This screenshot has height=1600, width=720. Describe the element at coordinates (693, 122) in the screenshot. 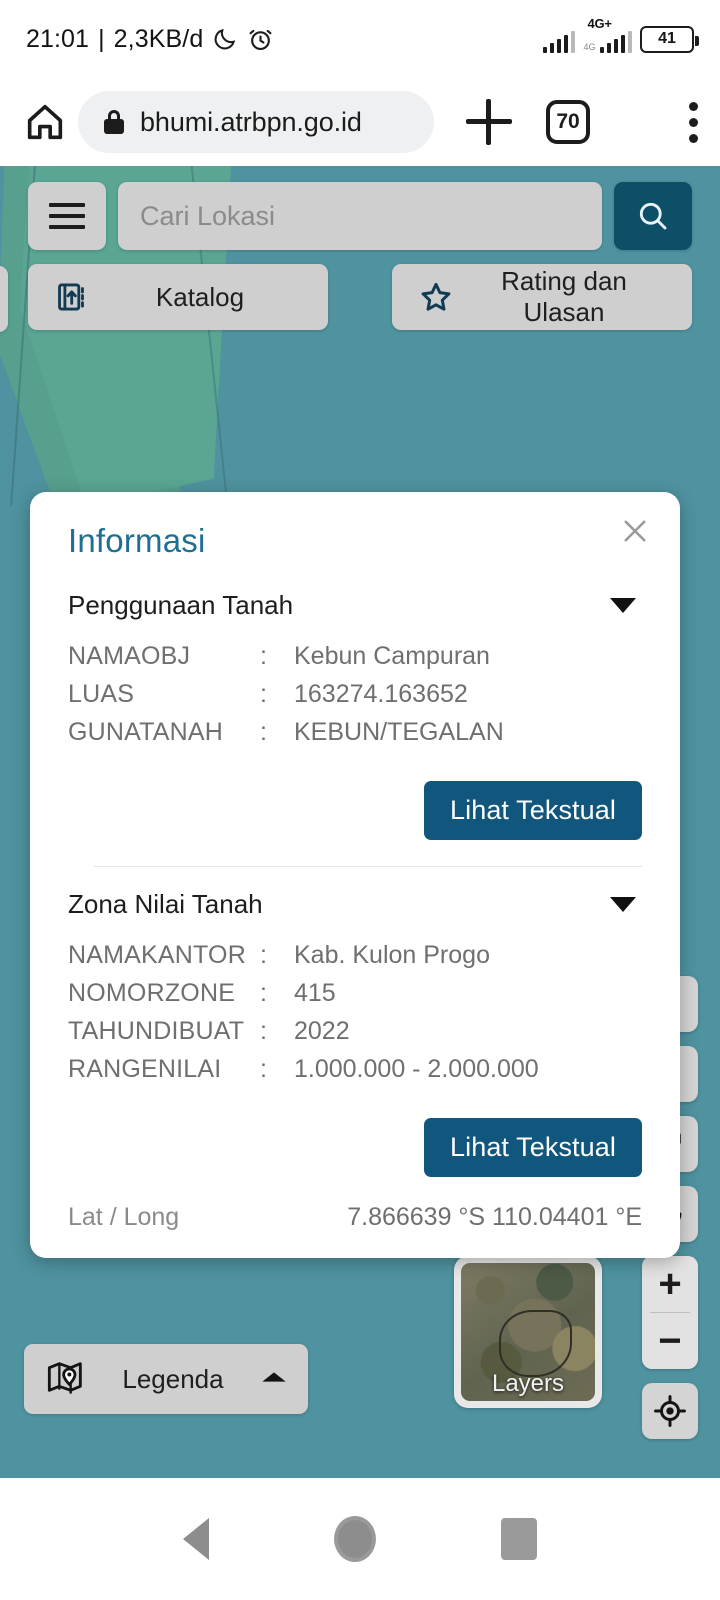

I see `browser-menu-button` at that location.